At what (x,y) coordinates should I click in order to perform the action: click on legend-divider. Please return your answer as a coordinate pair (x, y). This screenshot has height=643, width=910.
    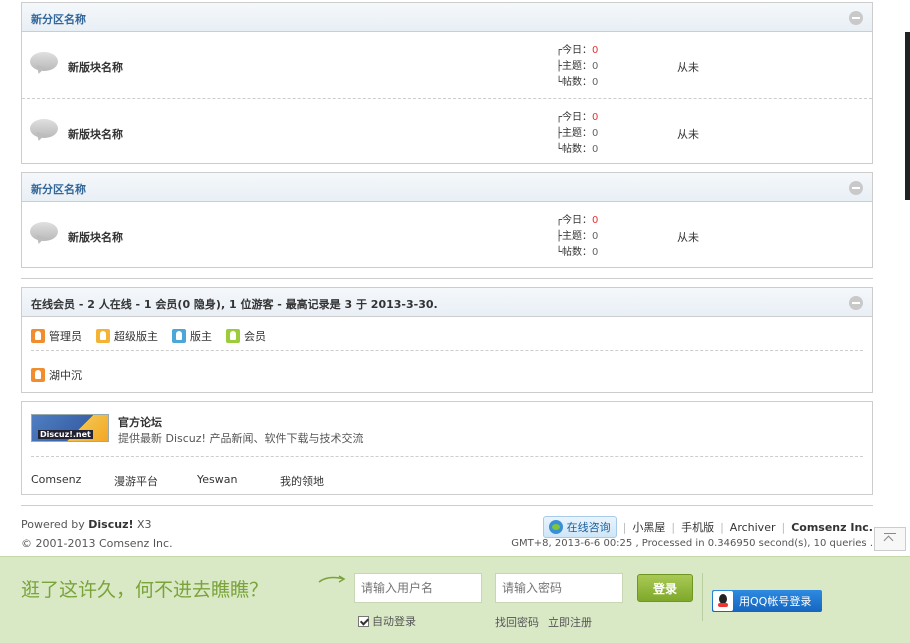
    Looking at the image, I should click on (447, 350).